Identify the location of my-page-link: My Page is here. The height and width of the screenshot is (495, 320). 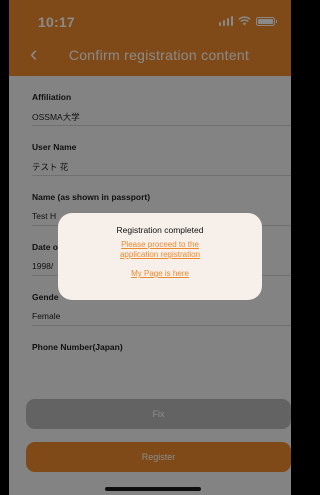
(160, 274).